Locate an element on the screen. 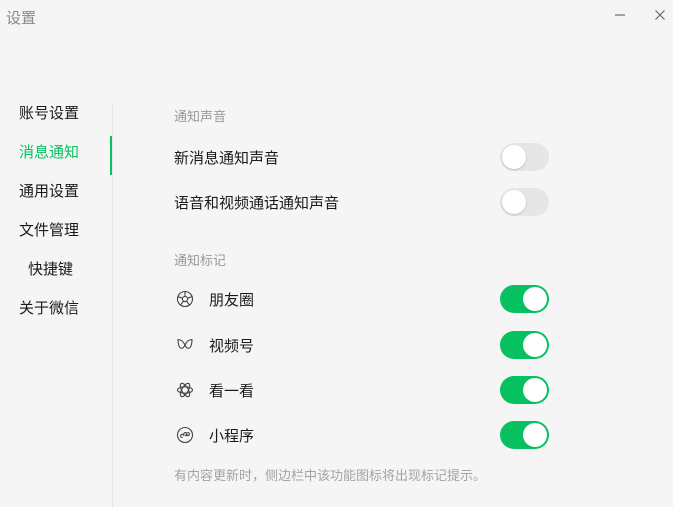 The height and width of the screenshot is (507, 673). sidebar-item-label: 文件管理 is located at coordinates (49, 230).